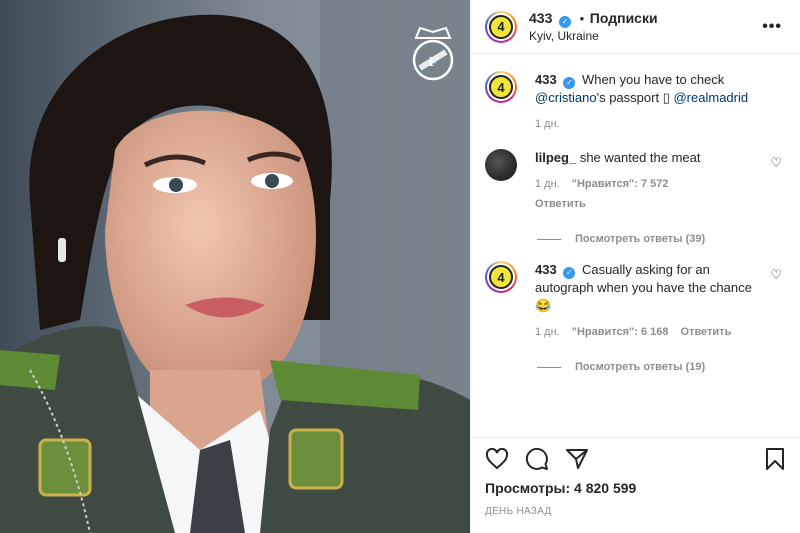 The image size is (800, 533). Describe the element at coordinates (628, 97) in the screenshot. I see `caption-text-2: 's passport` at that location.